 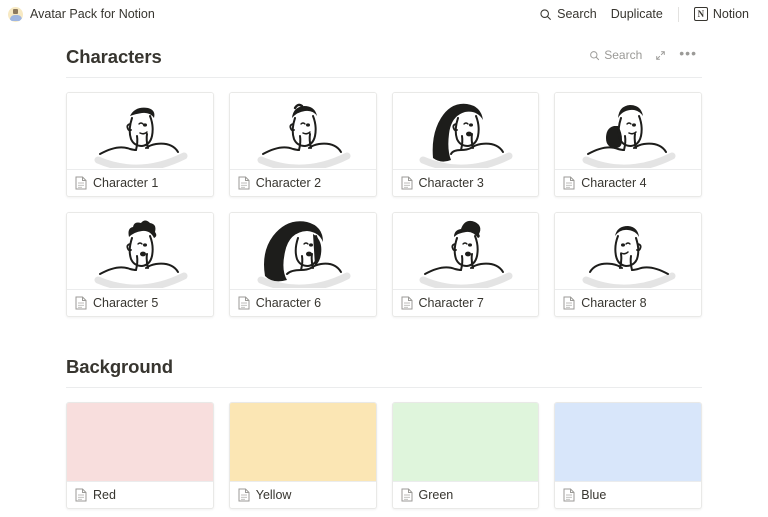 I want to click on gallery-card: Blue, so click(x=628, y=456).